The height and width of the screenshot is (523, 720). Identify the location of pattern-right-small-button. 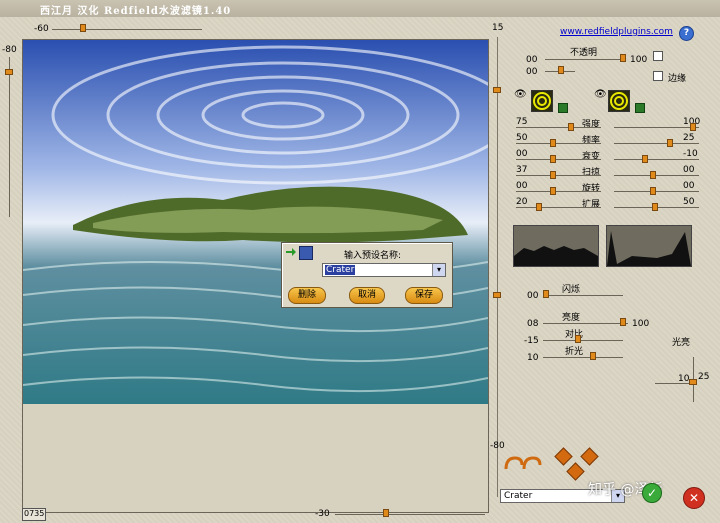
(640, 108).